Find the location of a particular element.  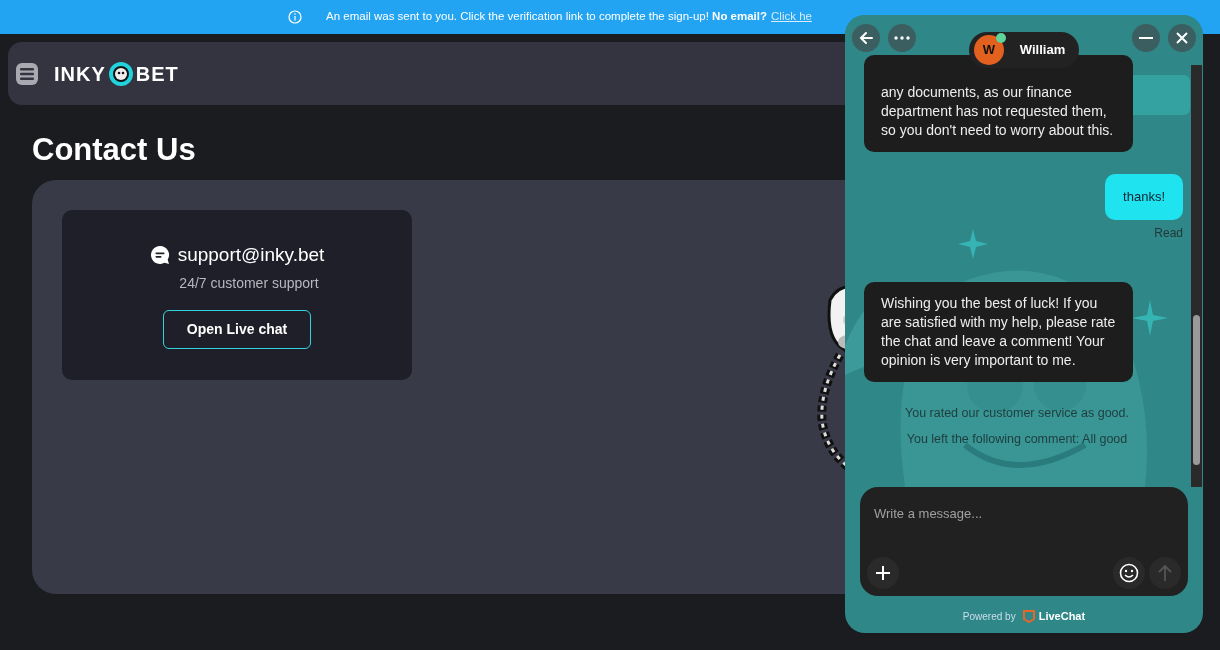

support-email: support@inky.bet is located at coordinates (251, 254).